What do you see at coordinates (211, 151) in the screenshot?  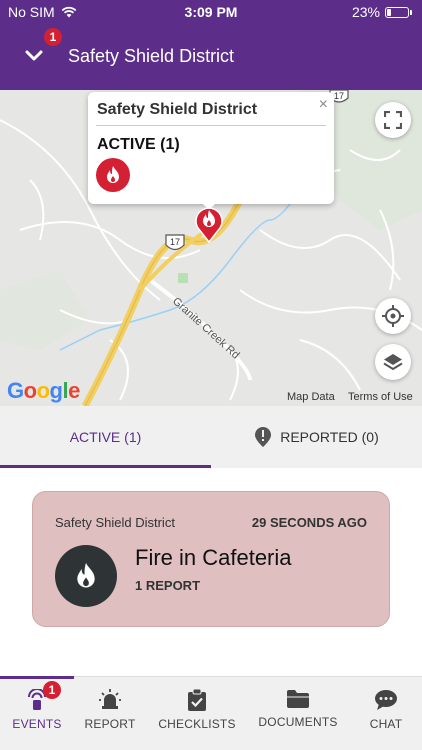 I see `map-popup: Safety Shield District × ACTIVE (1)` at bounding box center [211, 151].